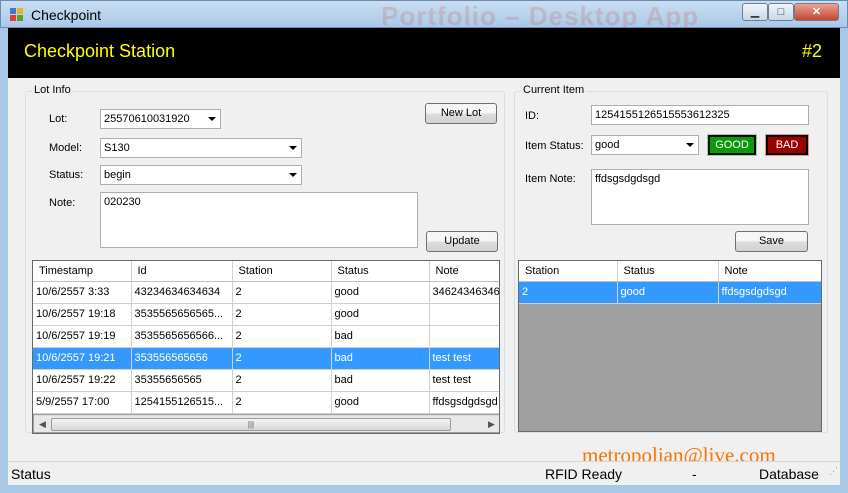 This screenshot has width=848, height=493. Describe the element at coordinates (607, 145) in the screenshot. I see `item-status-select-value: good` at that location.